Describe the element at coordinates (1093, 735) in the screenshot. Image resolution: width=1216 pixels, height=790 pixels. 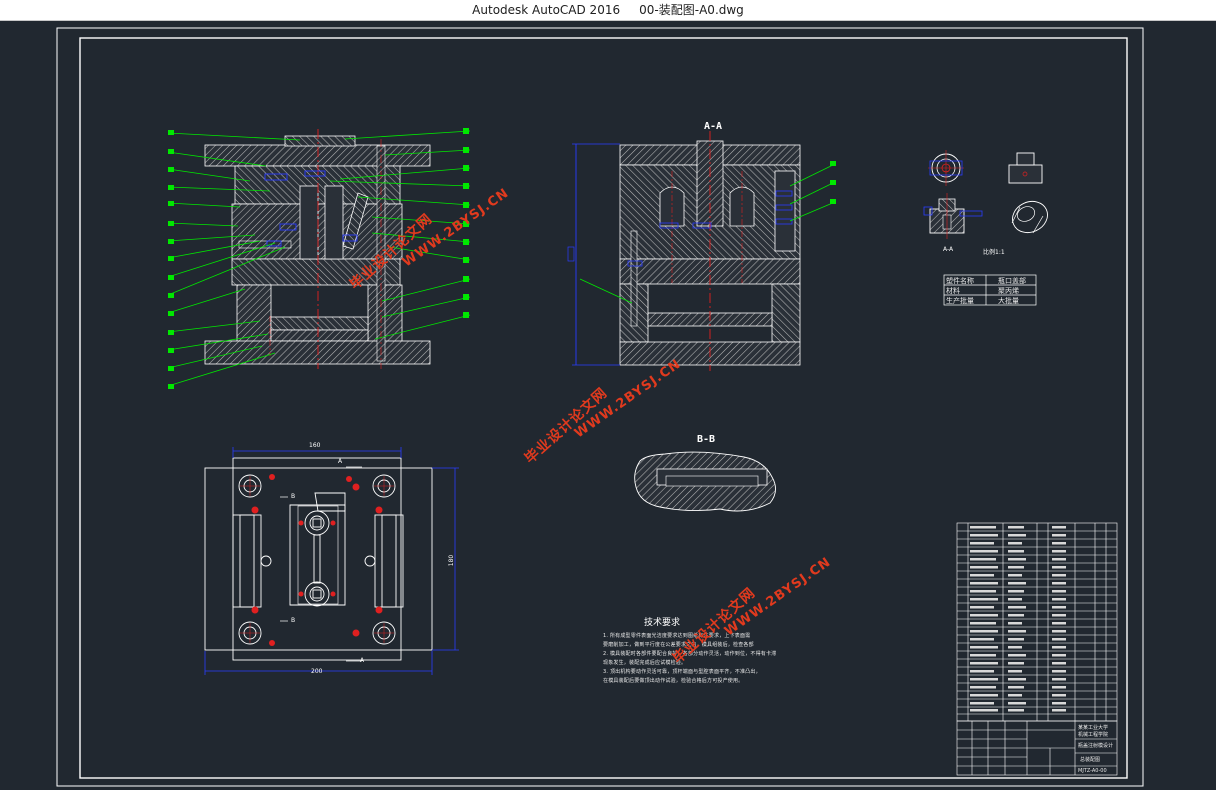
I see `title-department: 机械工程学院` at that location.